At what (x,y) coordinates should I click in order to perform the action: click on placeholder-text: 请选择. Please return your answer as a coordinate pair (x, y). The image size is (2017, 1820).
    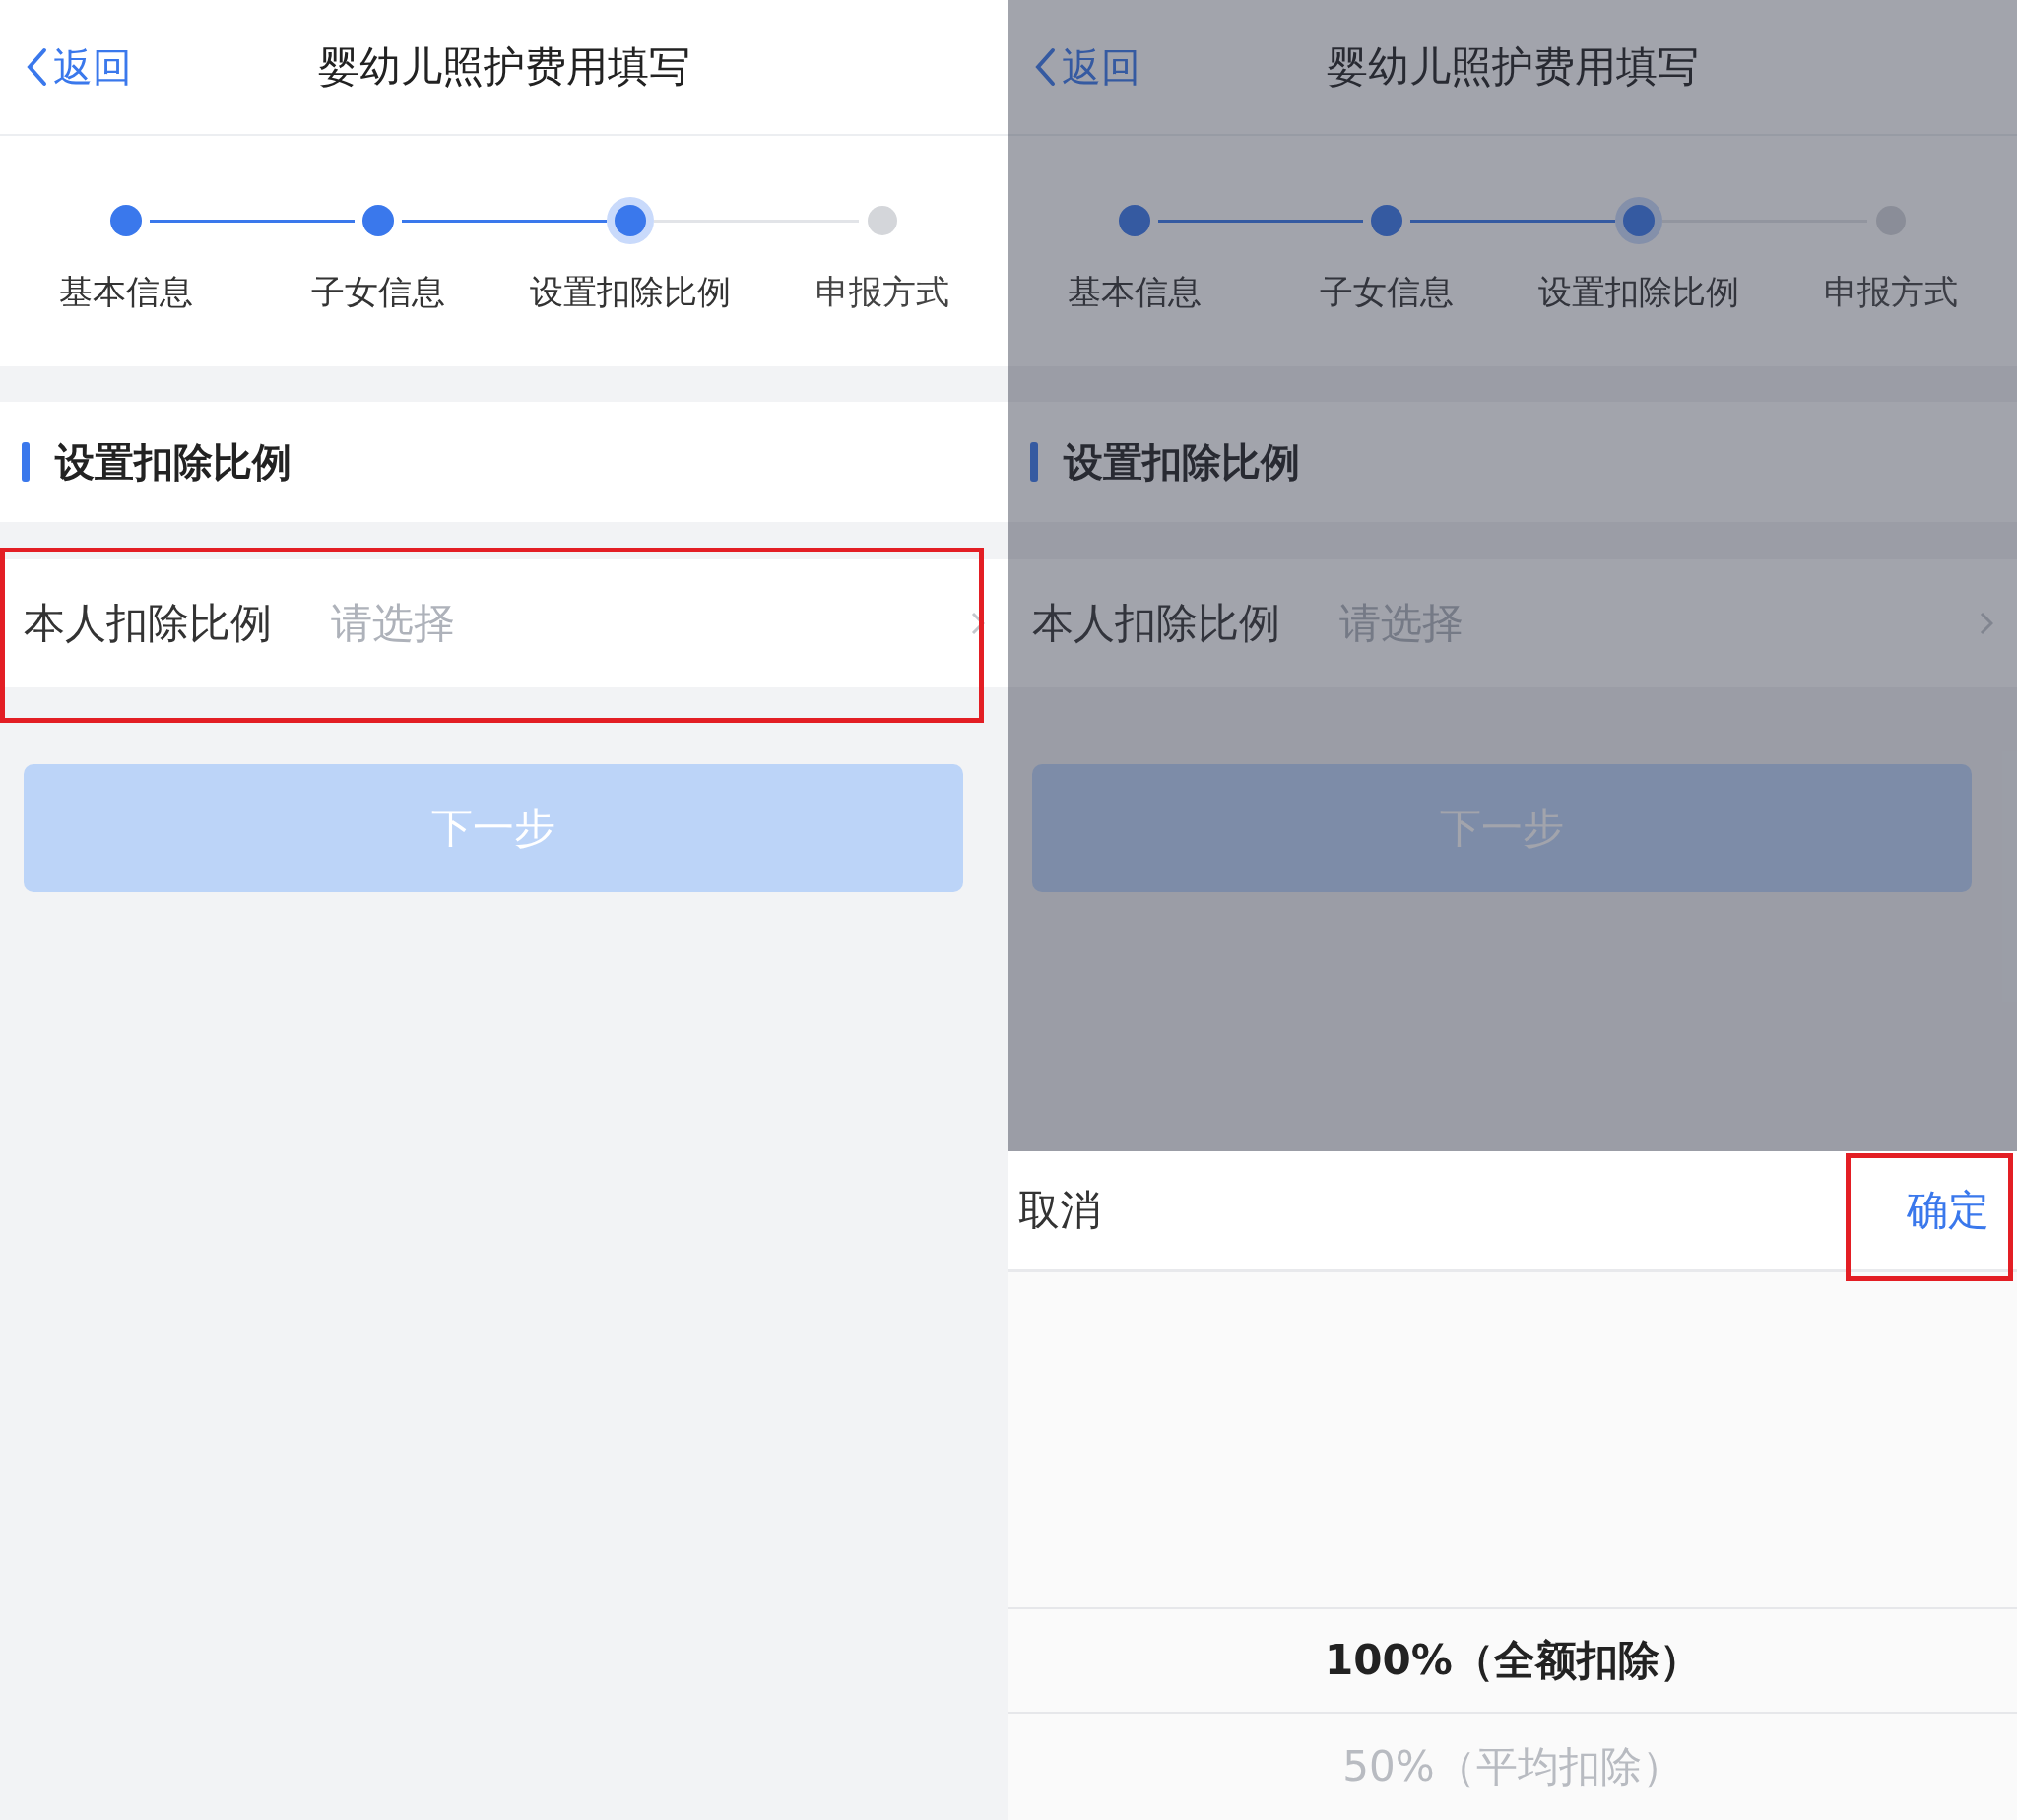
    Looking at the image, I should click on (393, 623).